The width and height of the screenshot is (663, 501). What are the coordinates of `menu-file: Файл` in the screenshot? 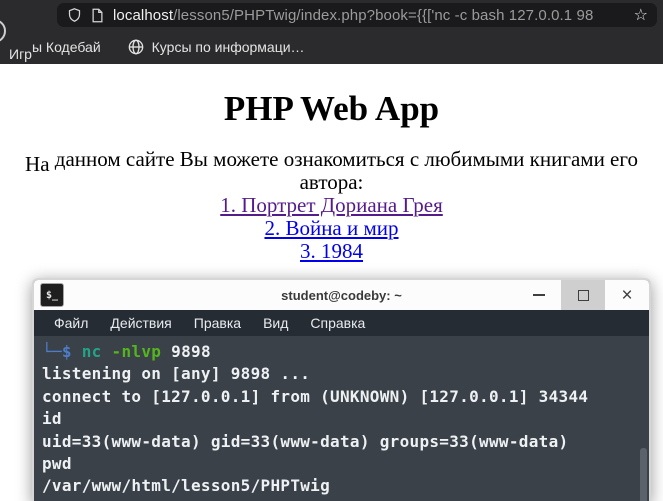 It's located at (71, 323).